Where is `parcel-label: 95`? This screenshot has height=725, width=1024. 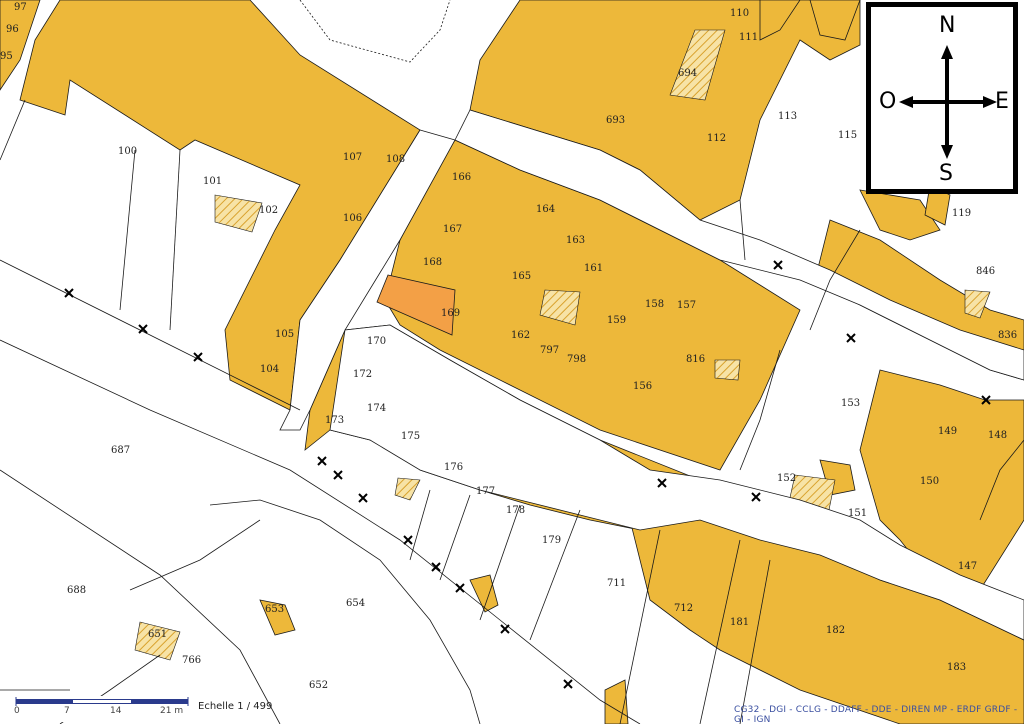
parcel-label: 95 is located at coordinates (6, 56).